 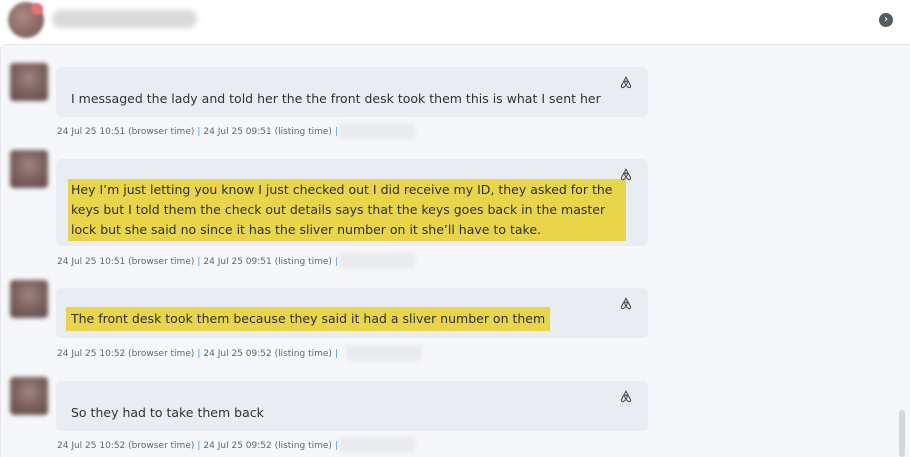 I want to click on thread-scrollbar, so click(x=902, y=433).